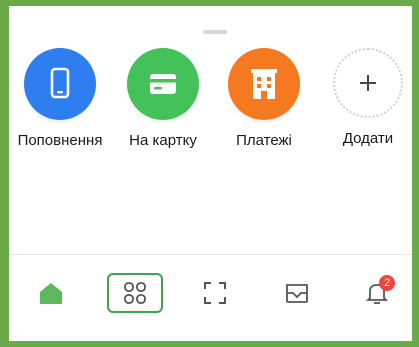 This screenshot has width=419, height=347. I want to click on tab-notifications: 2, so click(377, 293).